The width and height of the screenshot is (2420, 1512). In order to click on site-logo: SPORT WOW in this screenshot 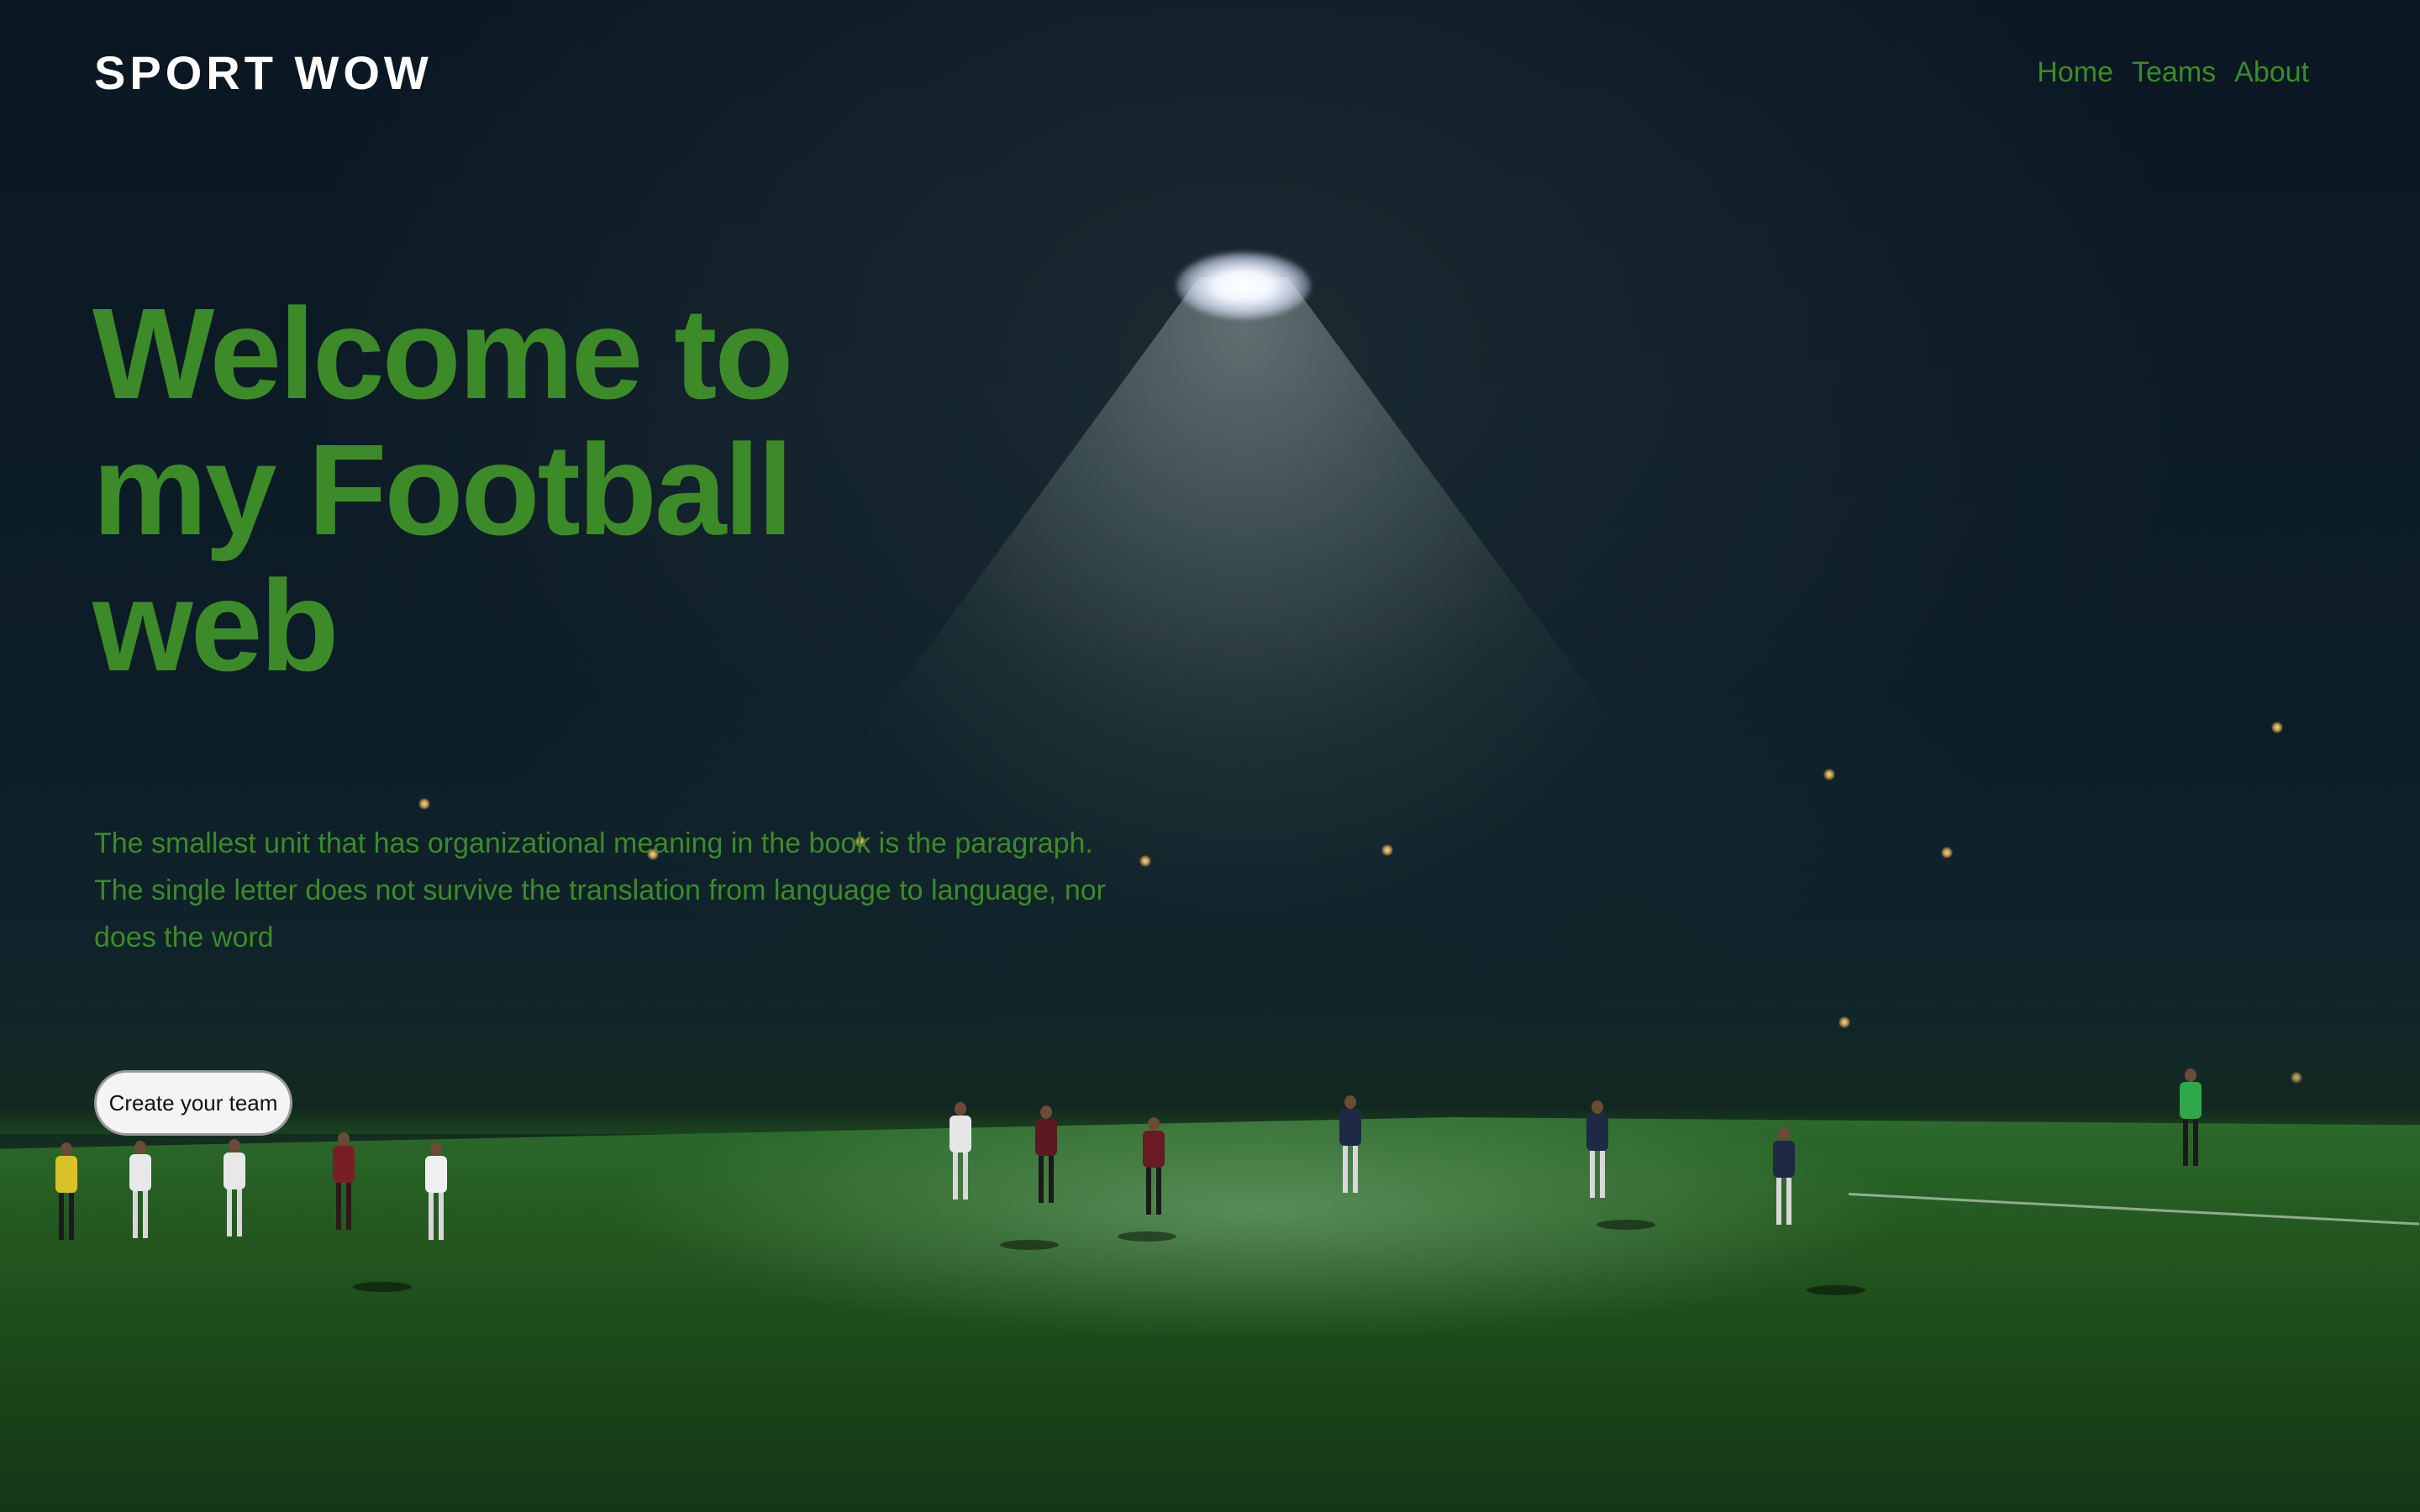, I will do `click(263, 72)`.